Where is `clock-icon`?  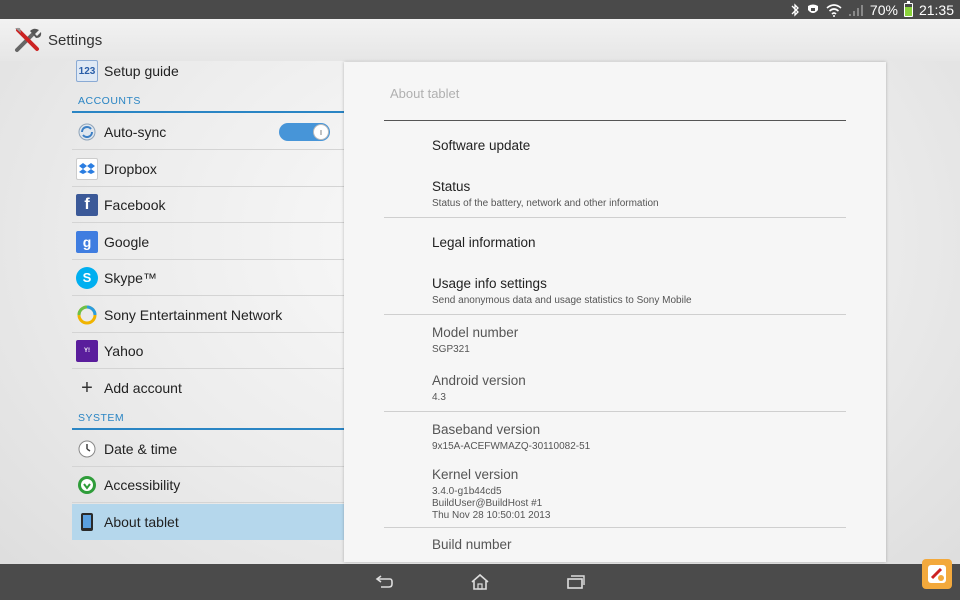 clock-icon is located at coordinates (87, 449).